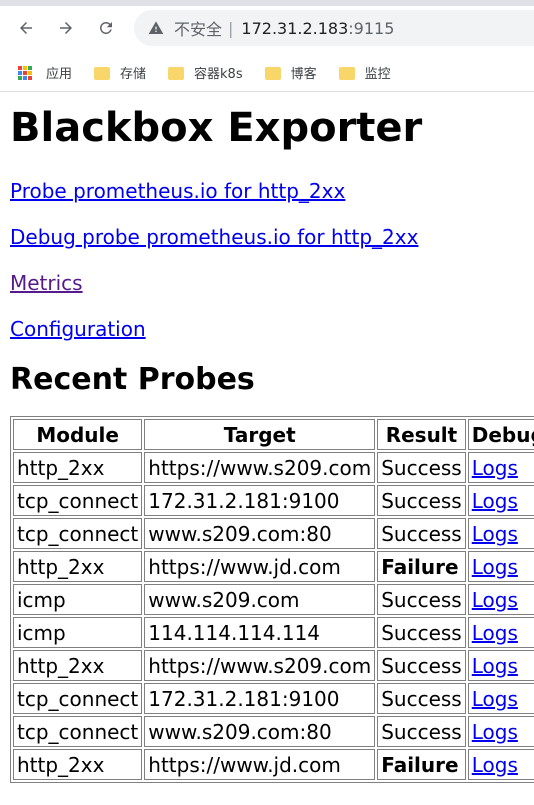 Image resolution: width=534 pixels, height=805 pixels. What do you see at coordinates (267, 191) in the screenshot?
I see `probe-link: Probe prometheus.io for http_2xx` at bounding box center [267, 191].